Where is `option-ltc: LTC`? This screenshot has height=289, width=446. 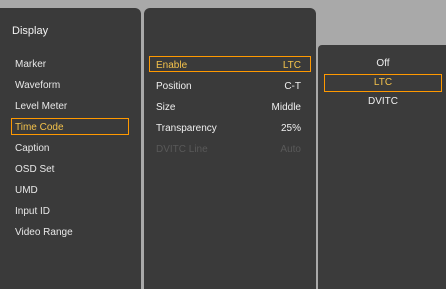 option-ltc: LTC is located at coordinates (383, 82).